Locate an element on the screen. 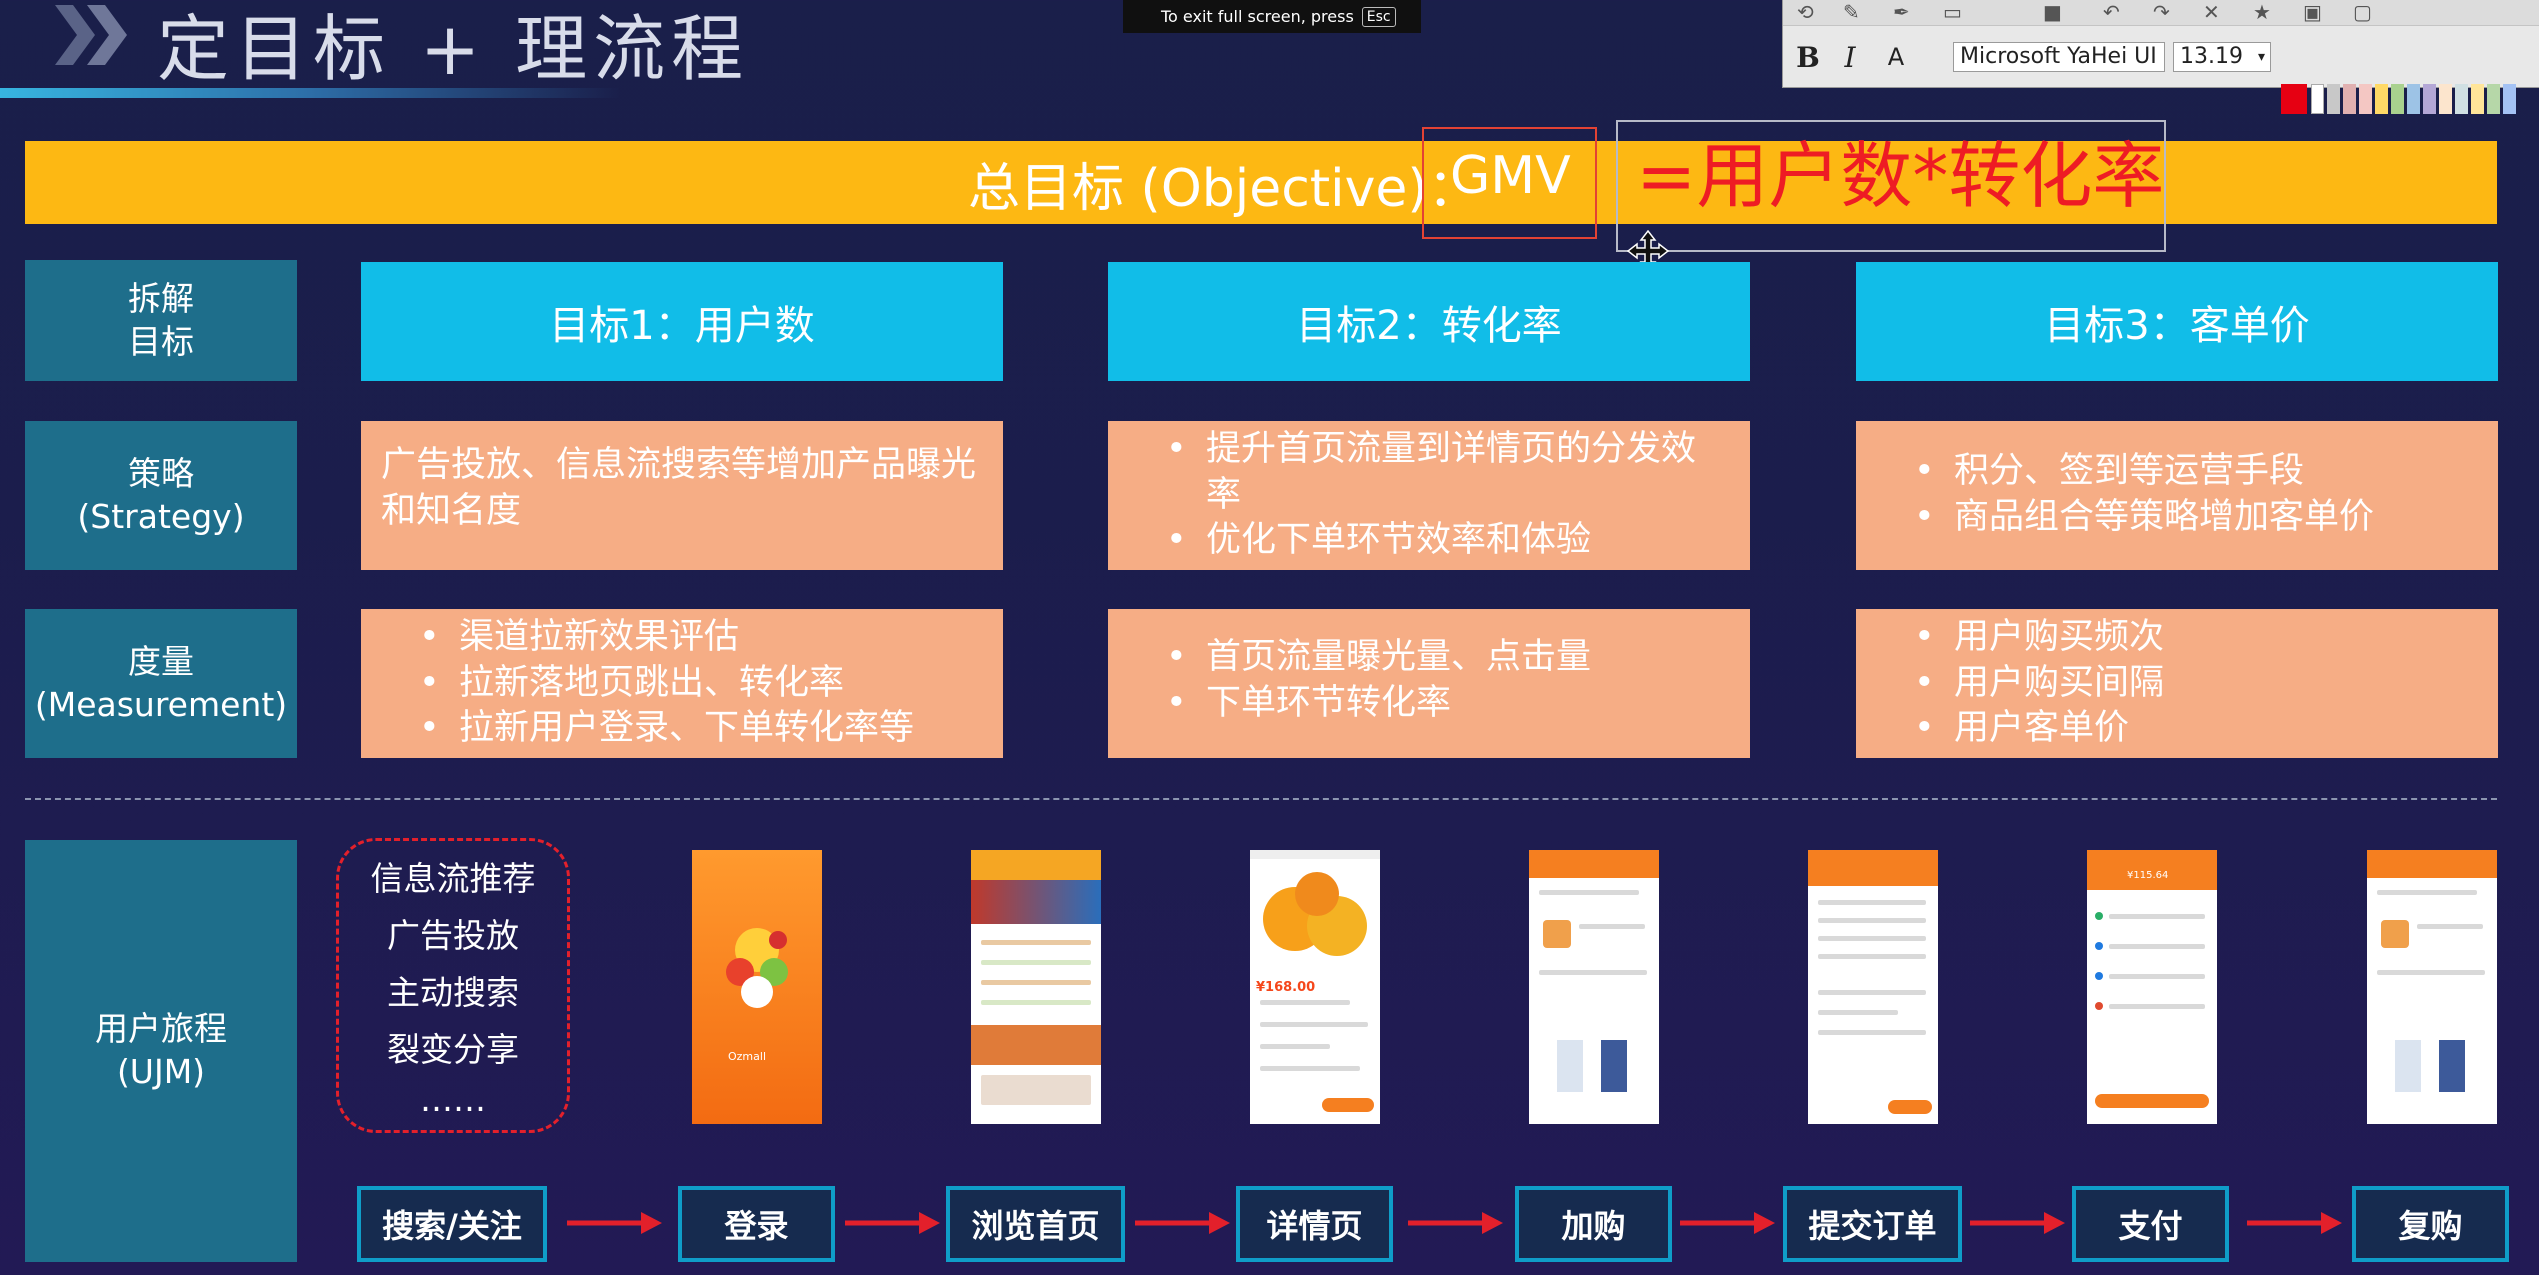  cart-row is located at coordinates (1589, 892).